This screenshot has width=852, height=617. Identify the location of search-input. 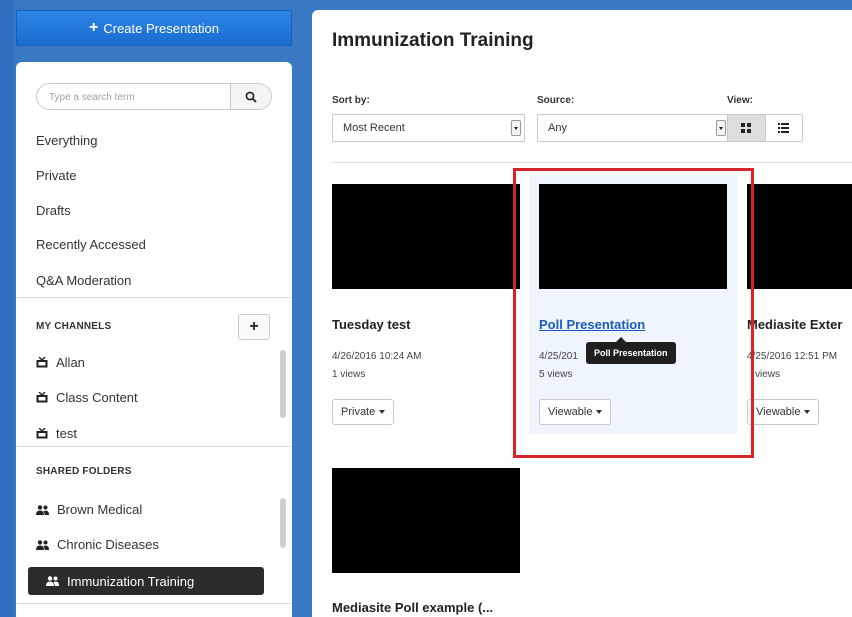
(139, 97).